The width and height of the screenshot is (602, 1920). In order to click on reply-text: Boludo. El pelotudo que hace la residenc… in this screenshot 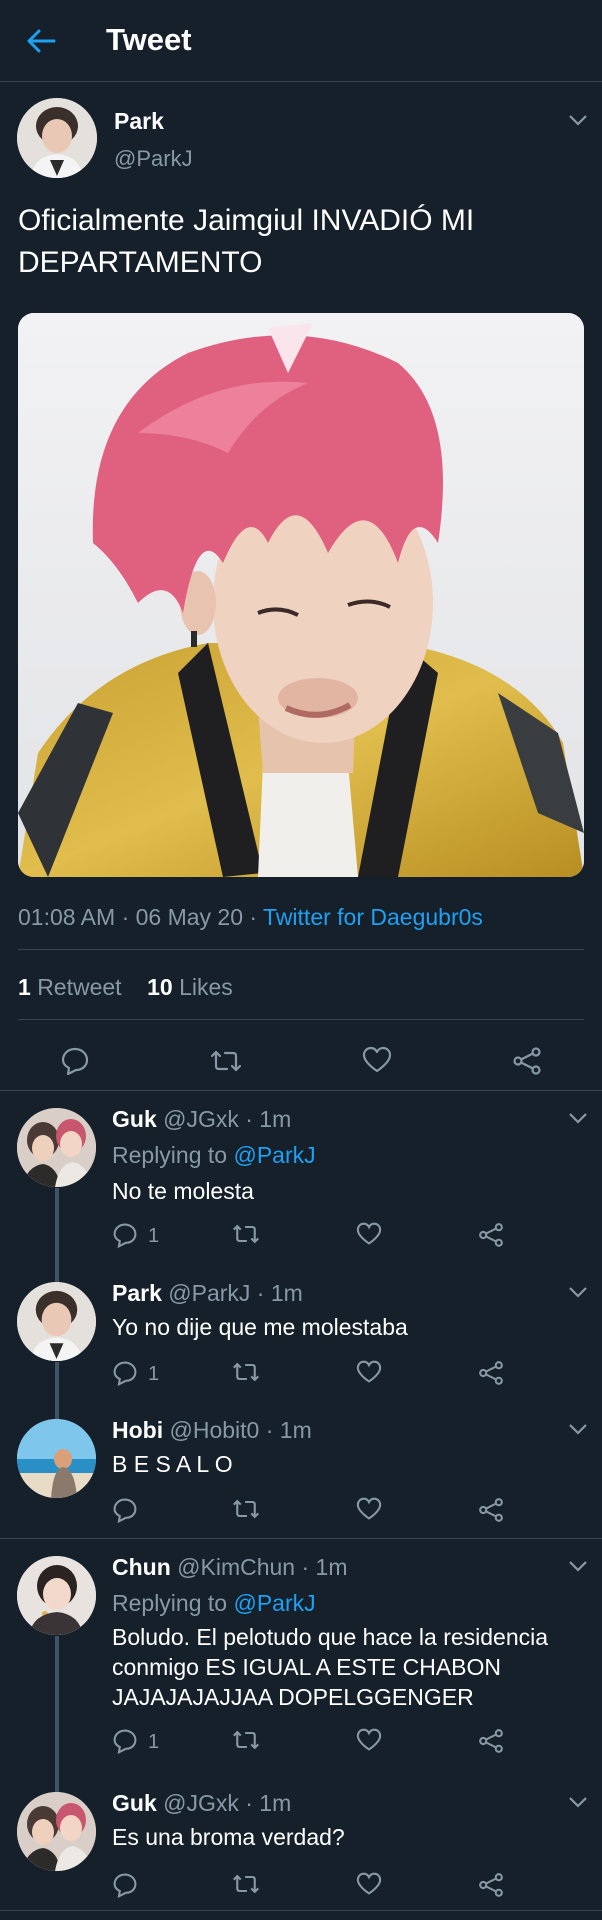, I will do `click(330, 1667)`.